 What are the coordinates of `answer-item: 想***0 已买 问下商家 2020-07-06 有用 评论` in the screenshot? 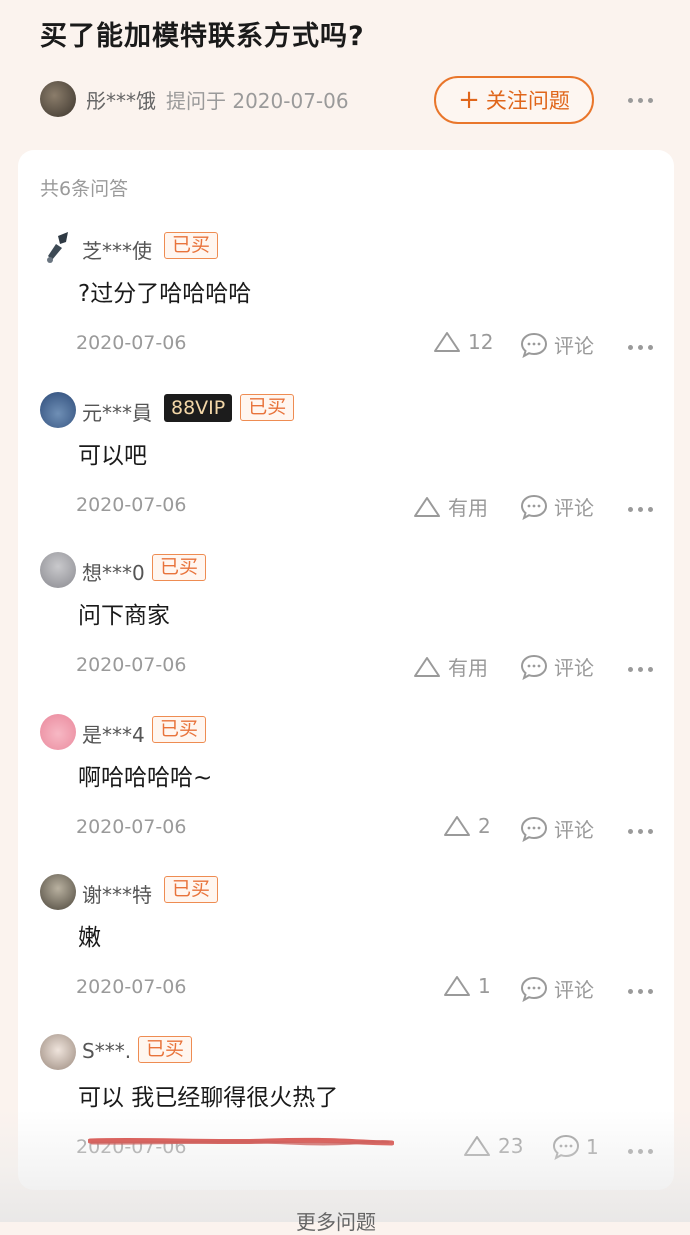 It's located at (345, 632).